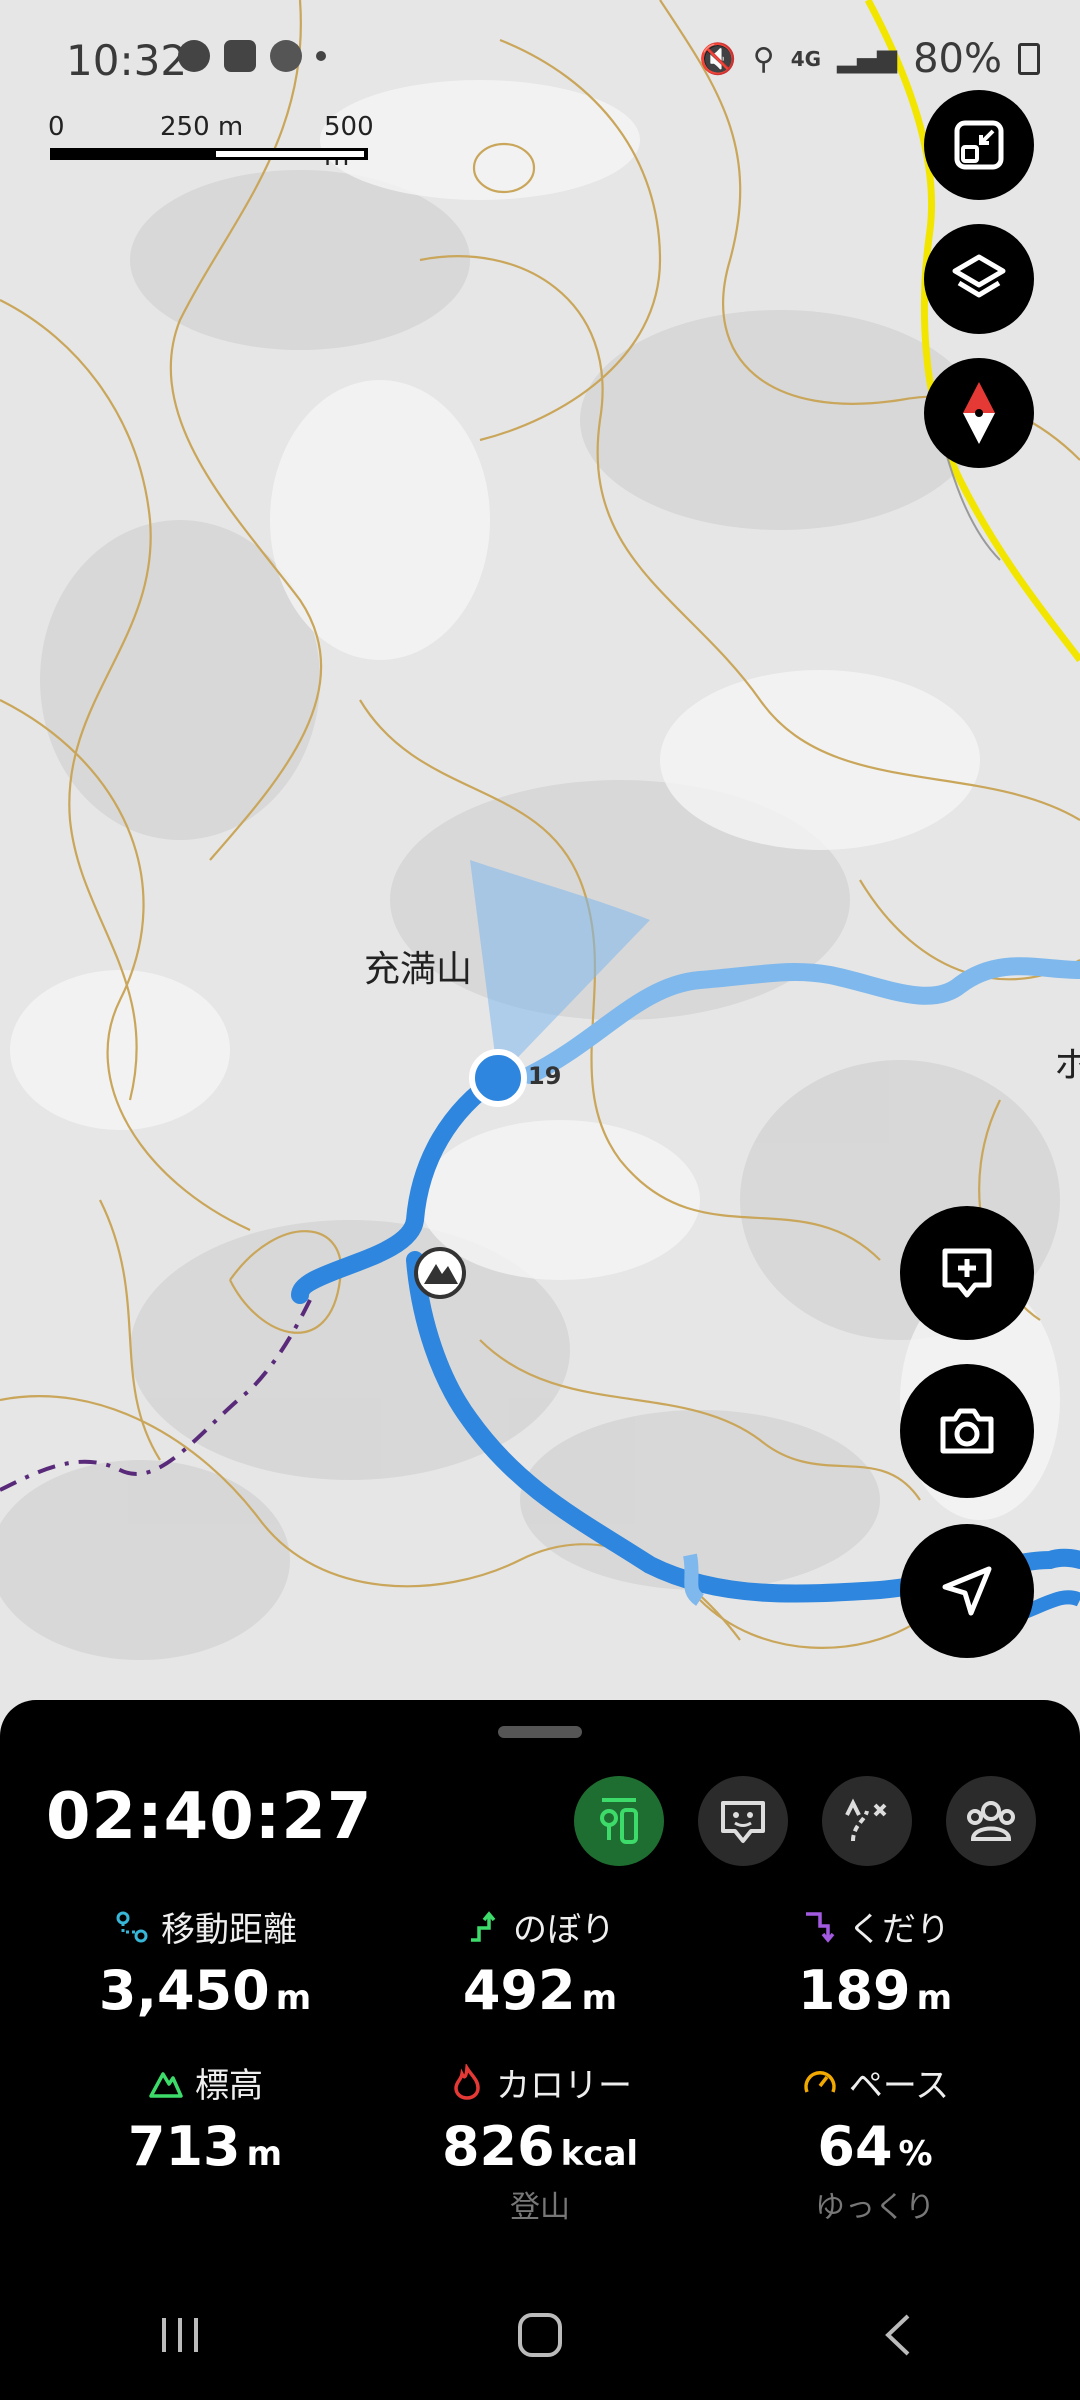 The image size is (1080, 2400). I want to click on layers-icon, so click(979, 276).